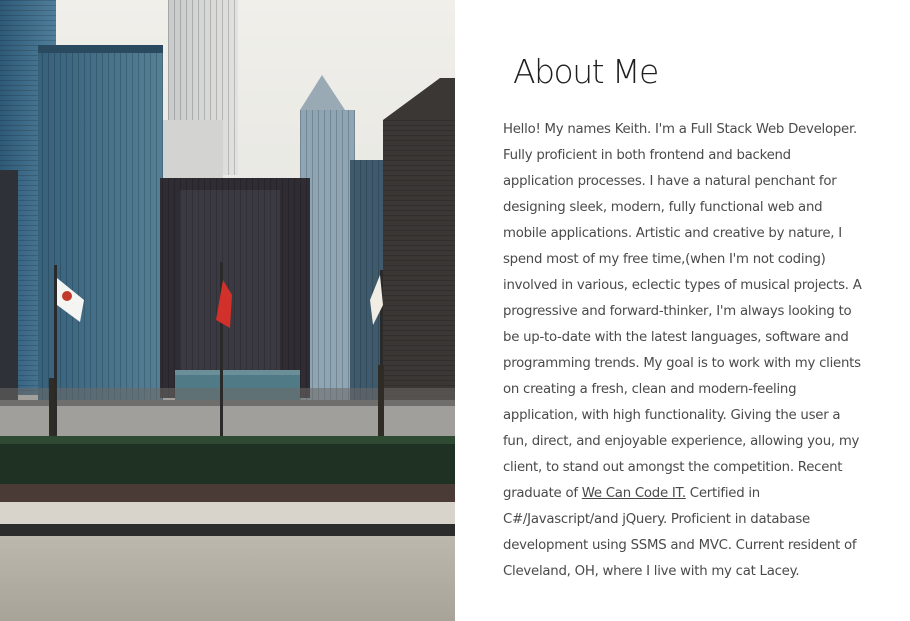  I want to click on page-title: About Me, so click(586, 71).